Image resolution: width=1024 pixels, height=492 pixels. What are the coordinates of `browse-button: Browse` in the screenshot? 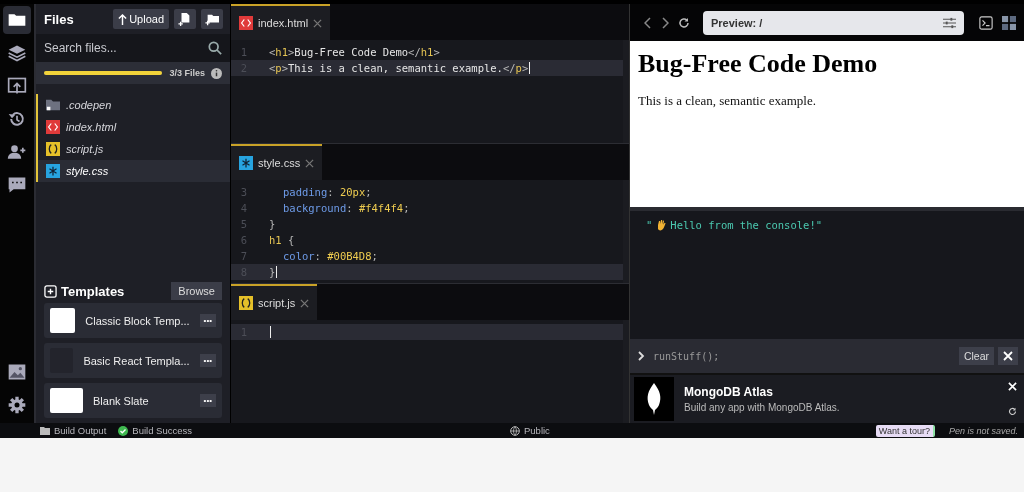 It's located at (196, 291).